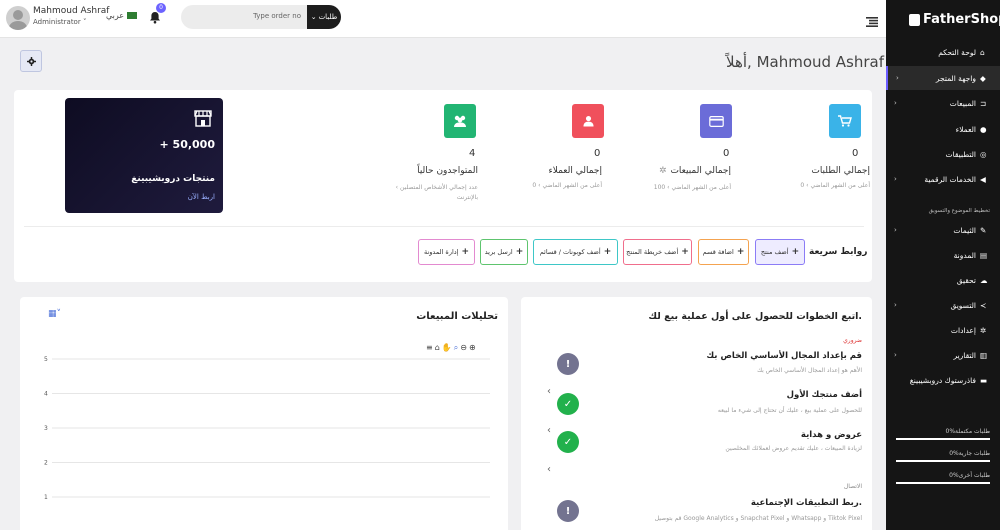  What do you see at coordinates (943, 355) in the screenshot?
I see `sidebar-item-reports: › التقارير ▥` at bounding box center [943, 355].